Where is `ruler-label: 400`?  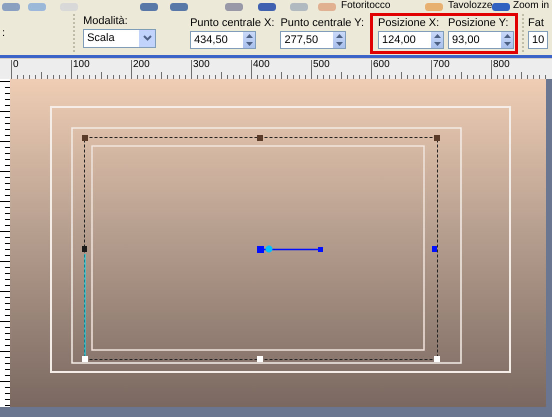
ruler-label: 400 is located at coordinates (261, 65).